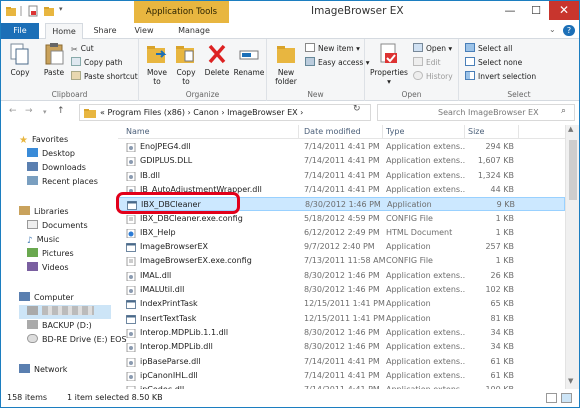 This screenshot has height=408, width=580. Describe the element at coordinates (157, 64) in the screenshot. I see `move-to-button: Move to` at that location.